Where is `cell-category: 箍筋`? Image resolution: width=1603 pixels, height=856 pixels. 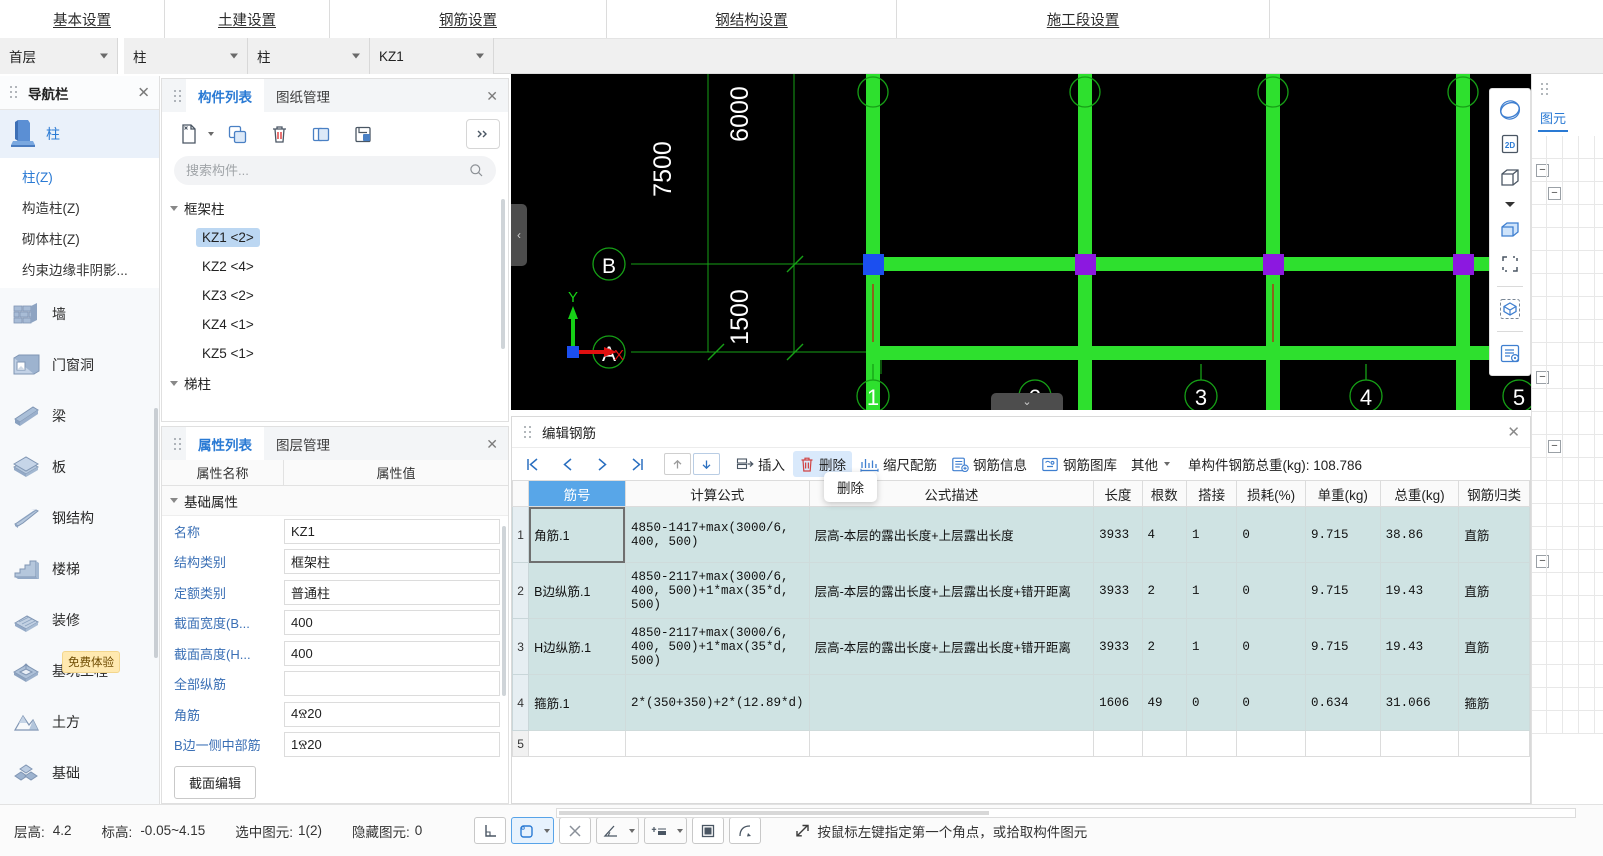
cell-category: 箍筋 is located at coordinates (1494, 702).